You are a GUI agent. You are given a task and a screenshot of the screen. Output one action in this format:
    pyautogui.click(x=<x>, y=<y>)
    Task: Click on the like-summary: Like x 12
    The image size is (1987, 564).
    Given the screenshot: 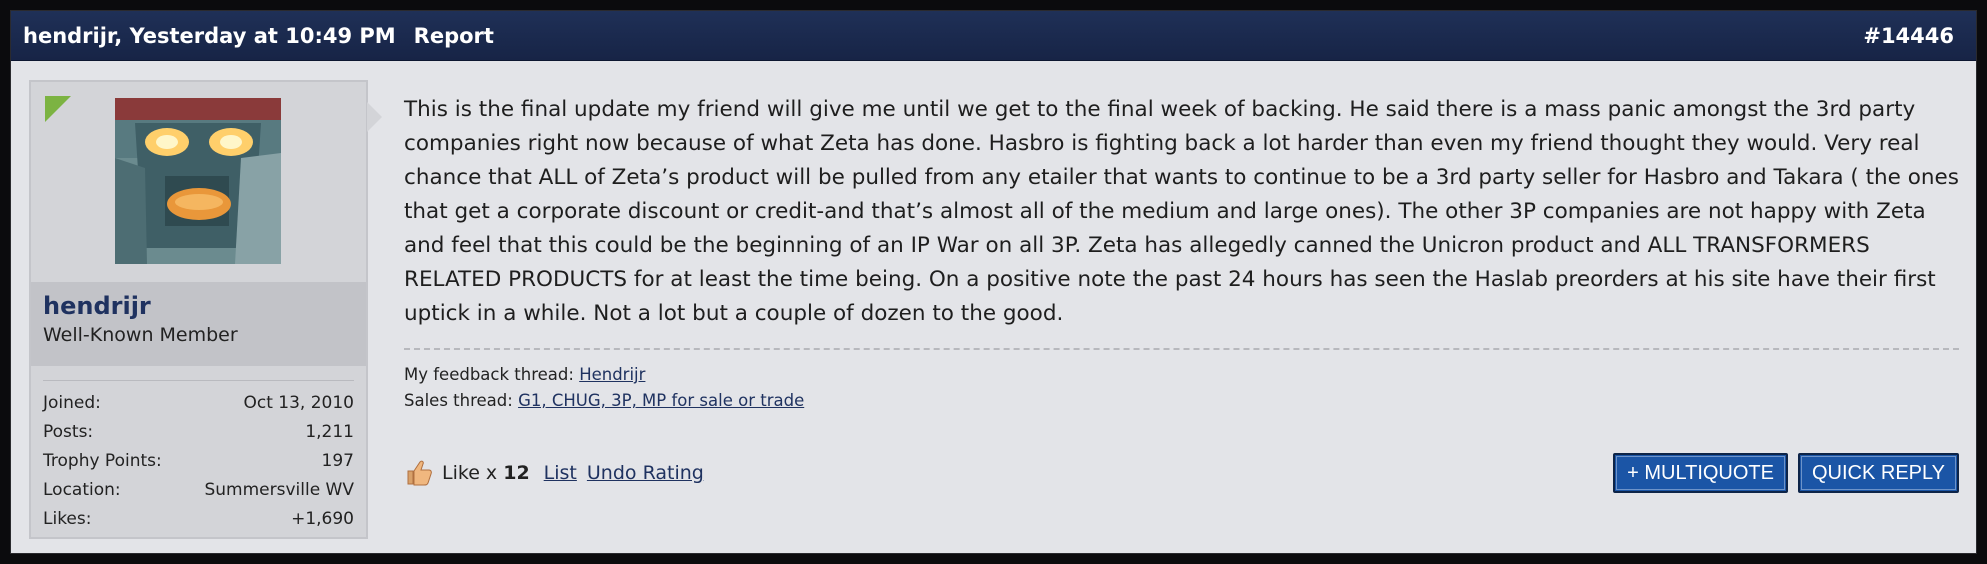 What is the action you would take?
    pyautogui.click(x=486, y=473)
    